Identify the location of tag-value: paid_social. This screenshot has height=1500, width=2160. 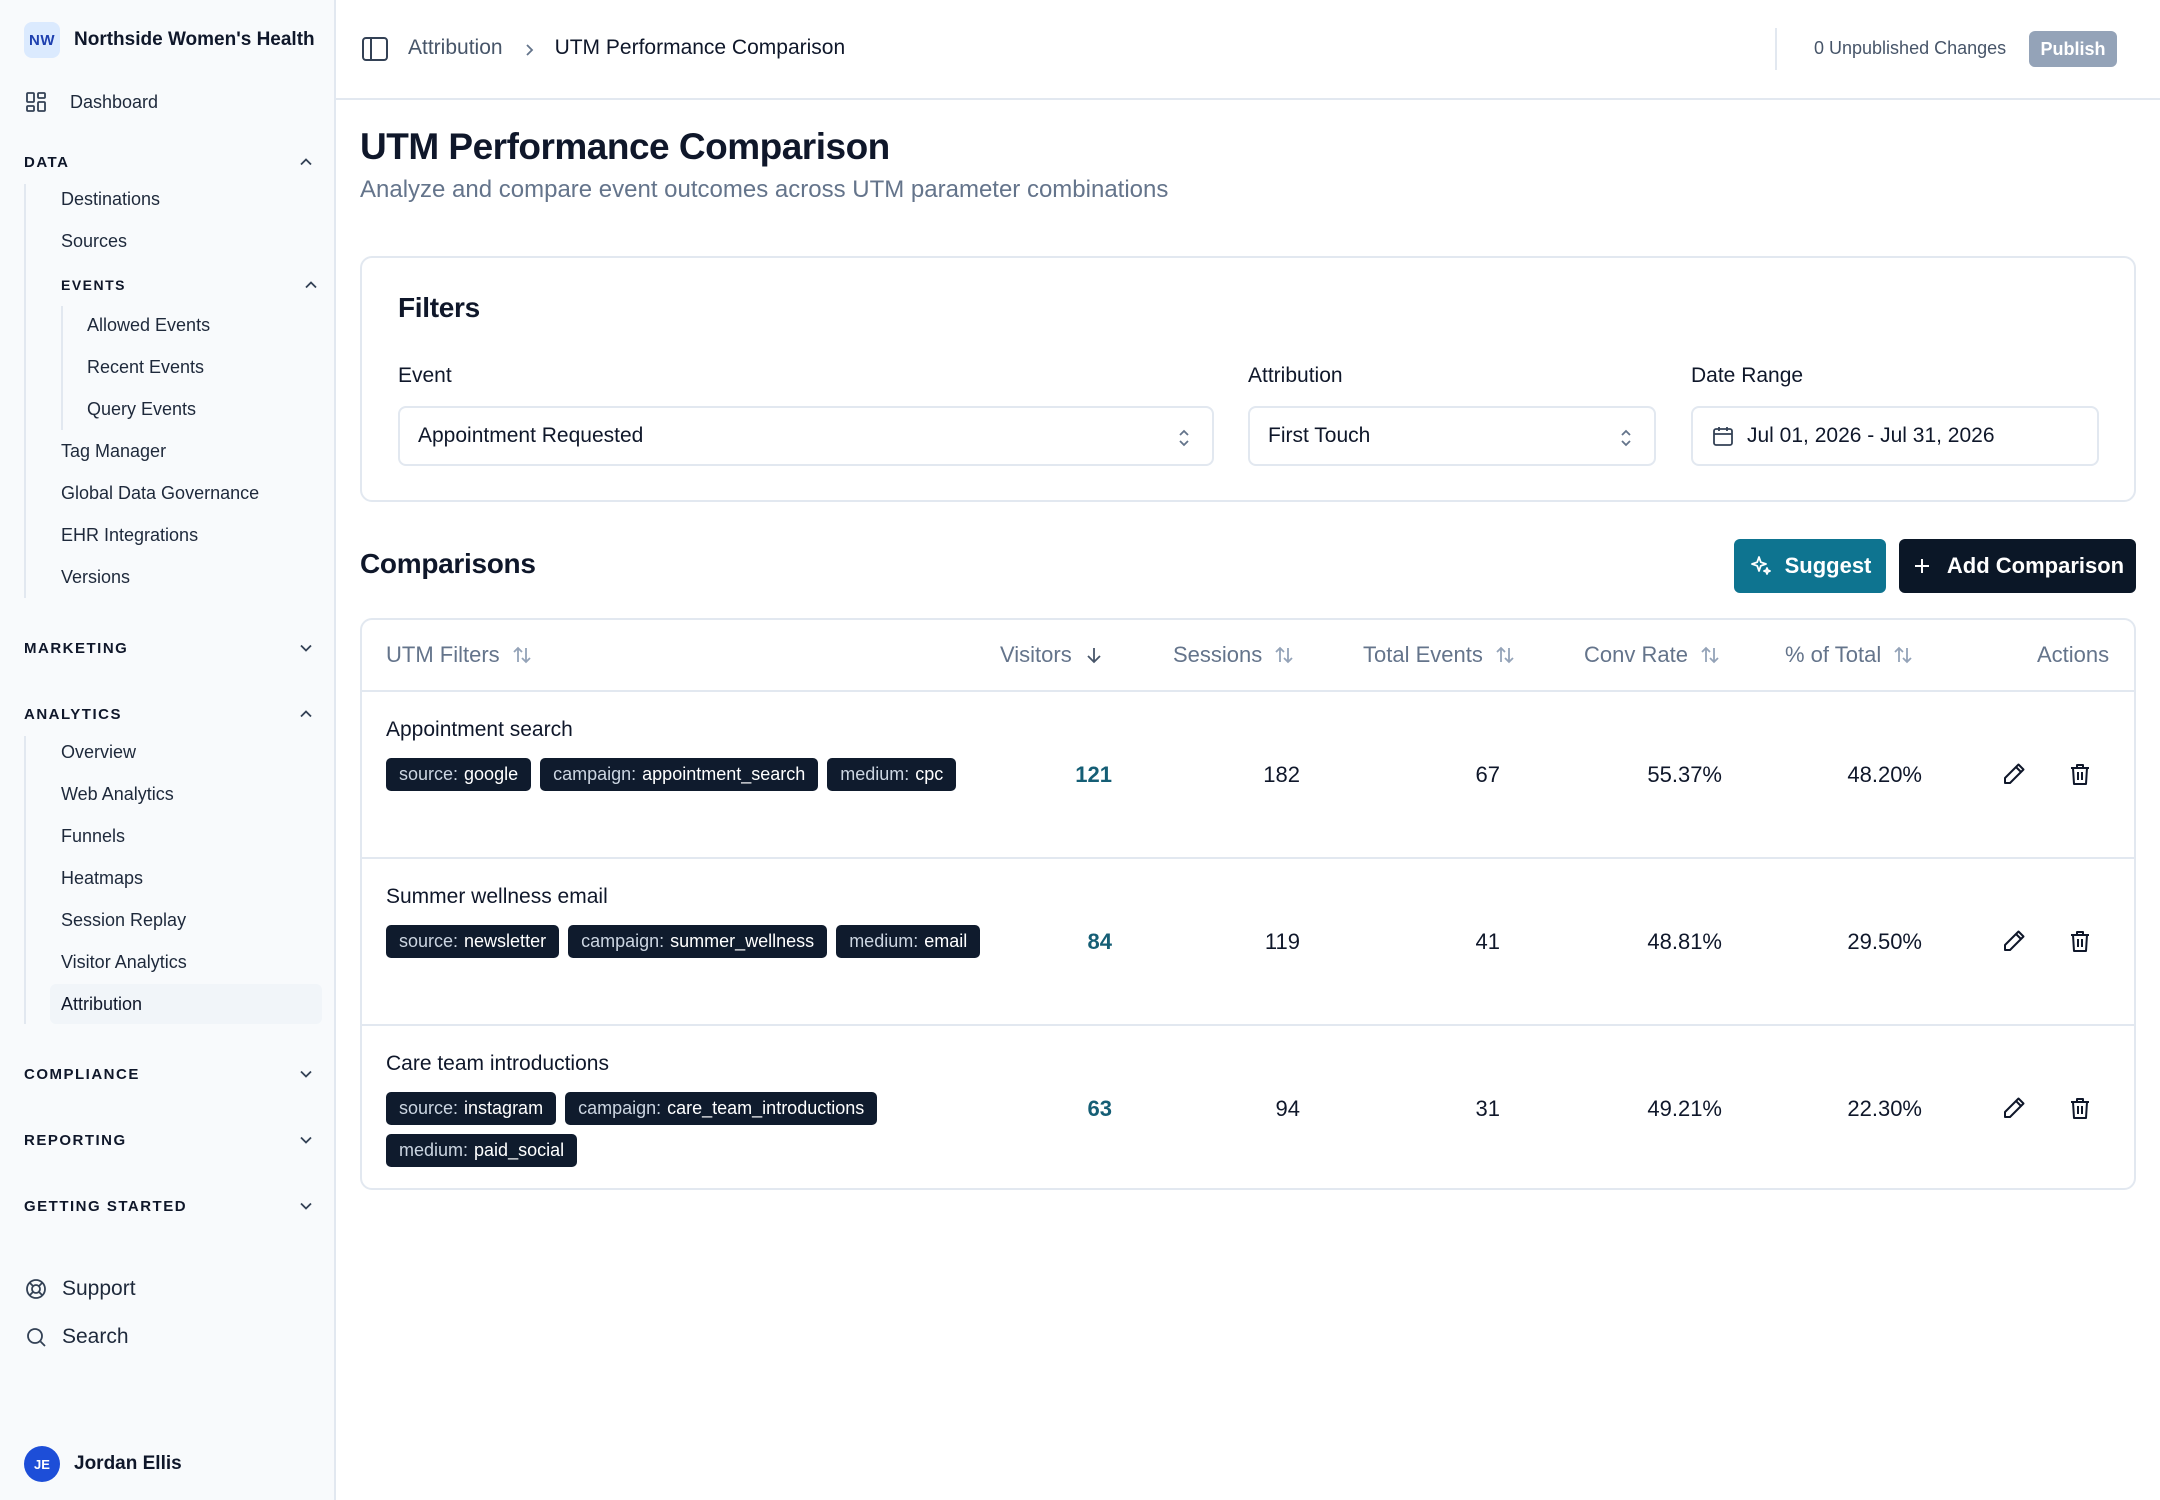
(519, 1150).